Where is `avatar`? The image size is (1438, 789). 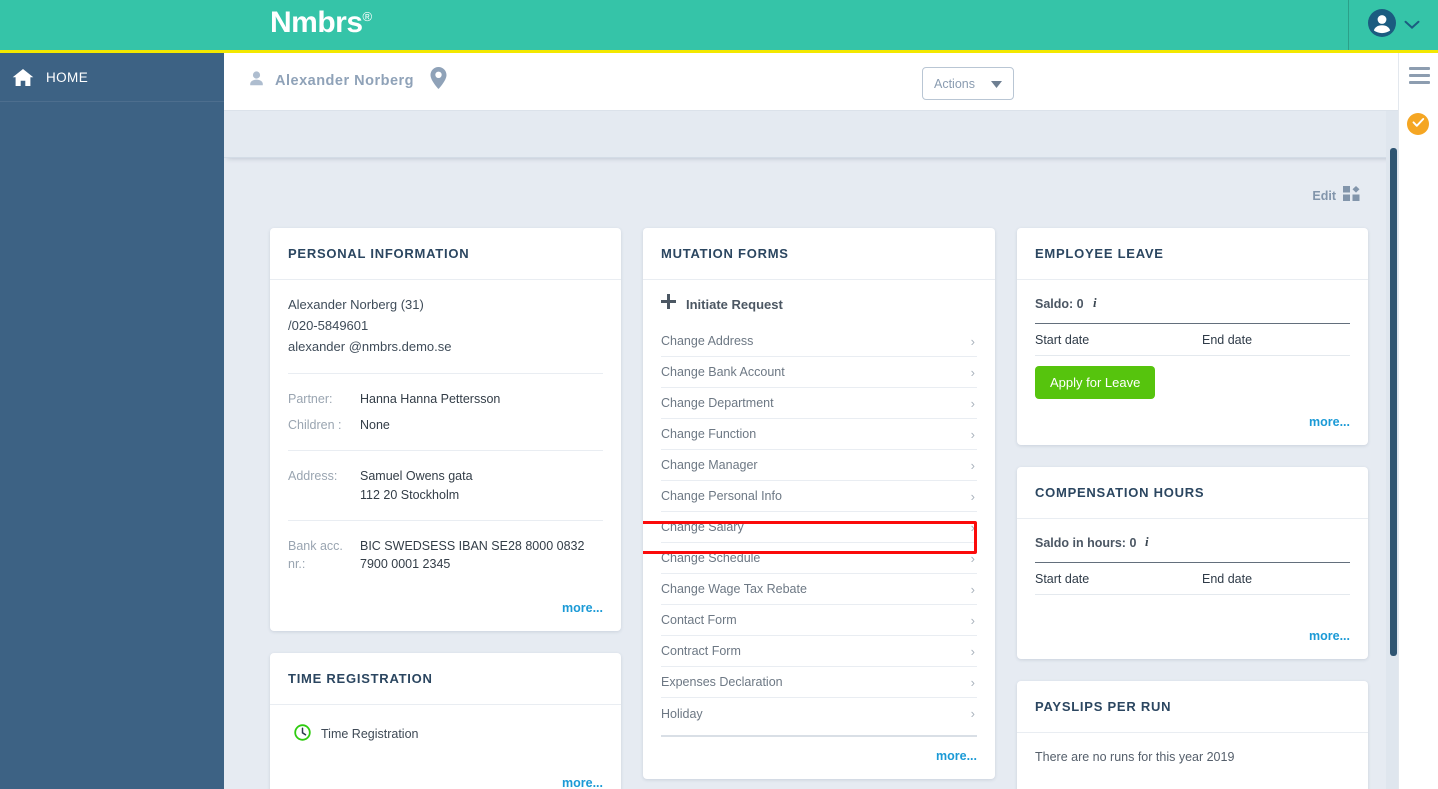 avatar is located at coordinates (1382, 25).